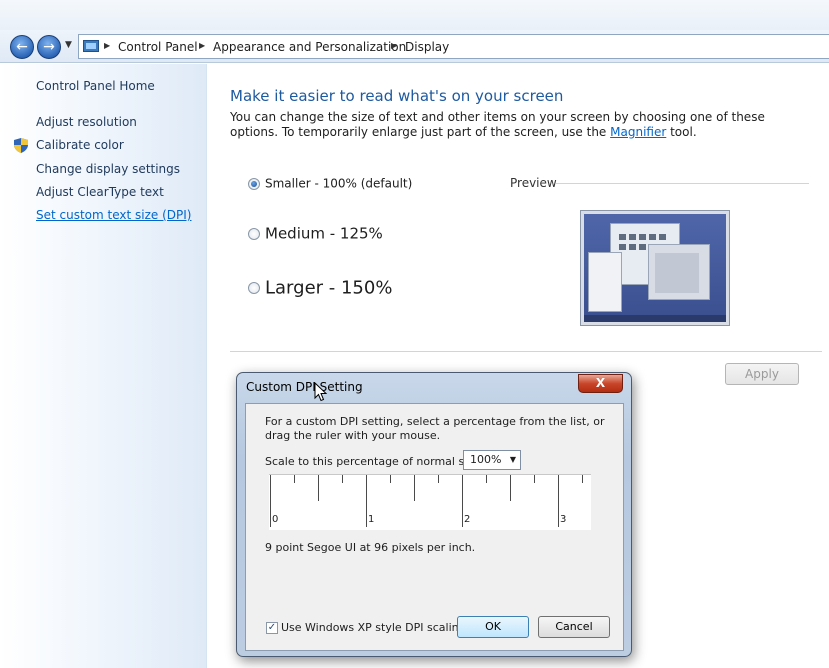 The image size is (829, 668). Describe the element at coordinates (414, 15) in the screenshot. I see `window-titlebar` at that location.